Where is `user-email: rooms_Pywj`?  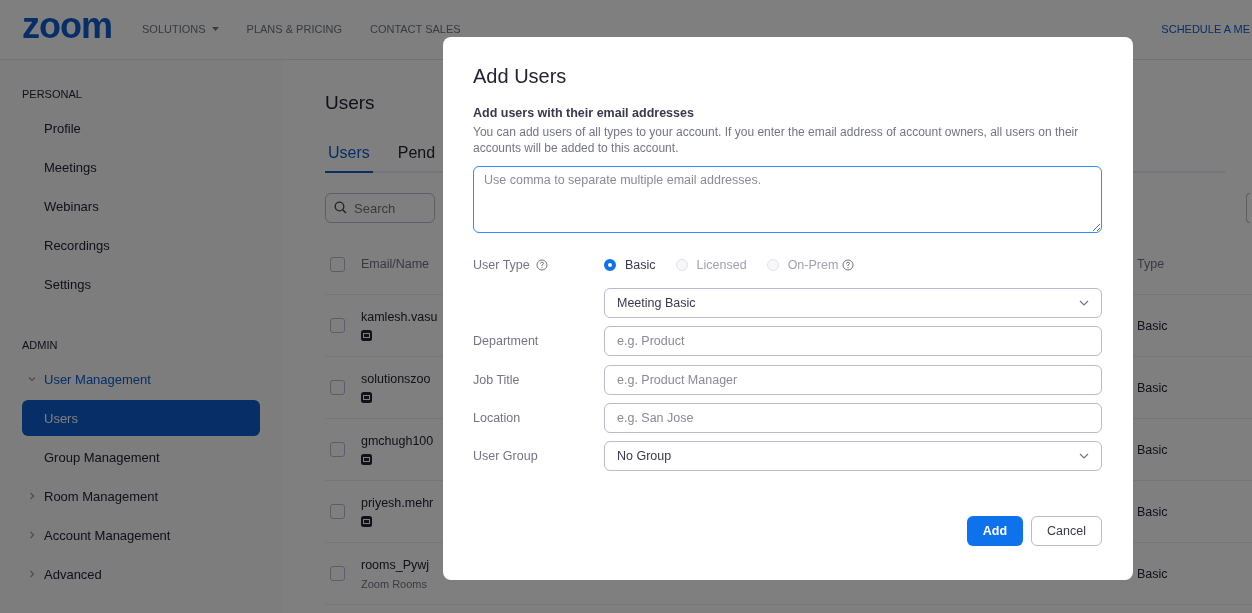 user-email: rooms_Pywj is located at coordinates (395, 564).